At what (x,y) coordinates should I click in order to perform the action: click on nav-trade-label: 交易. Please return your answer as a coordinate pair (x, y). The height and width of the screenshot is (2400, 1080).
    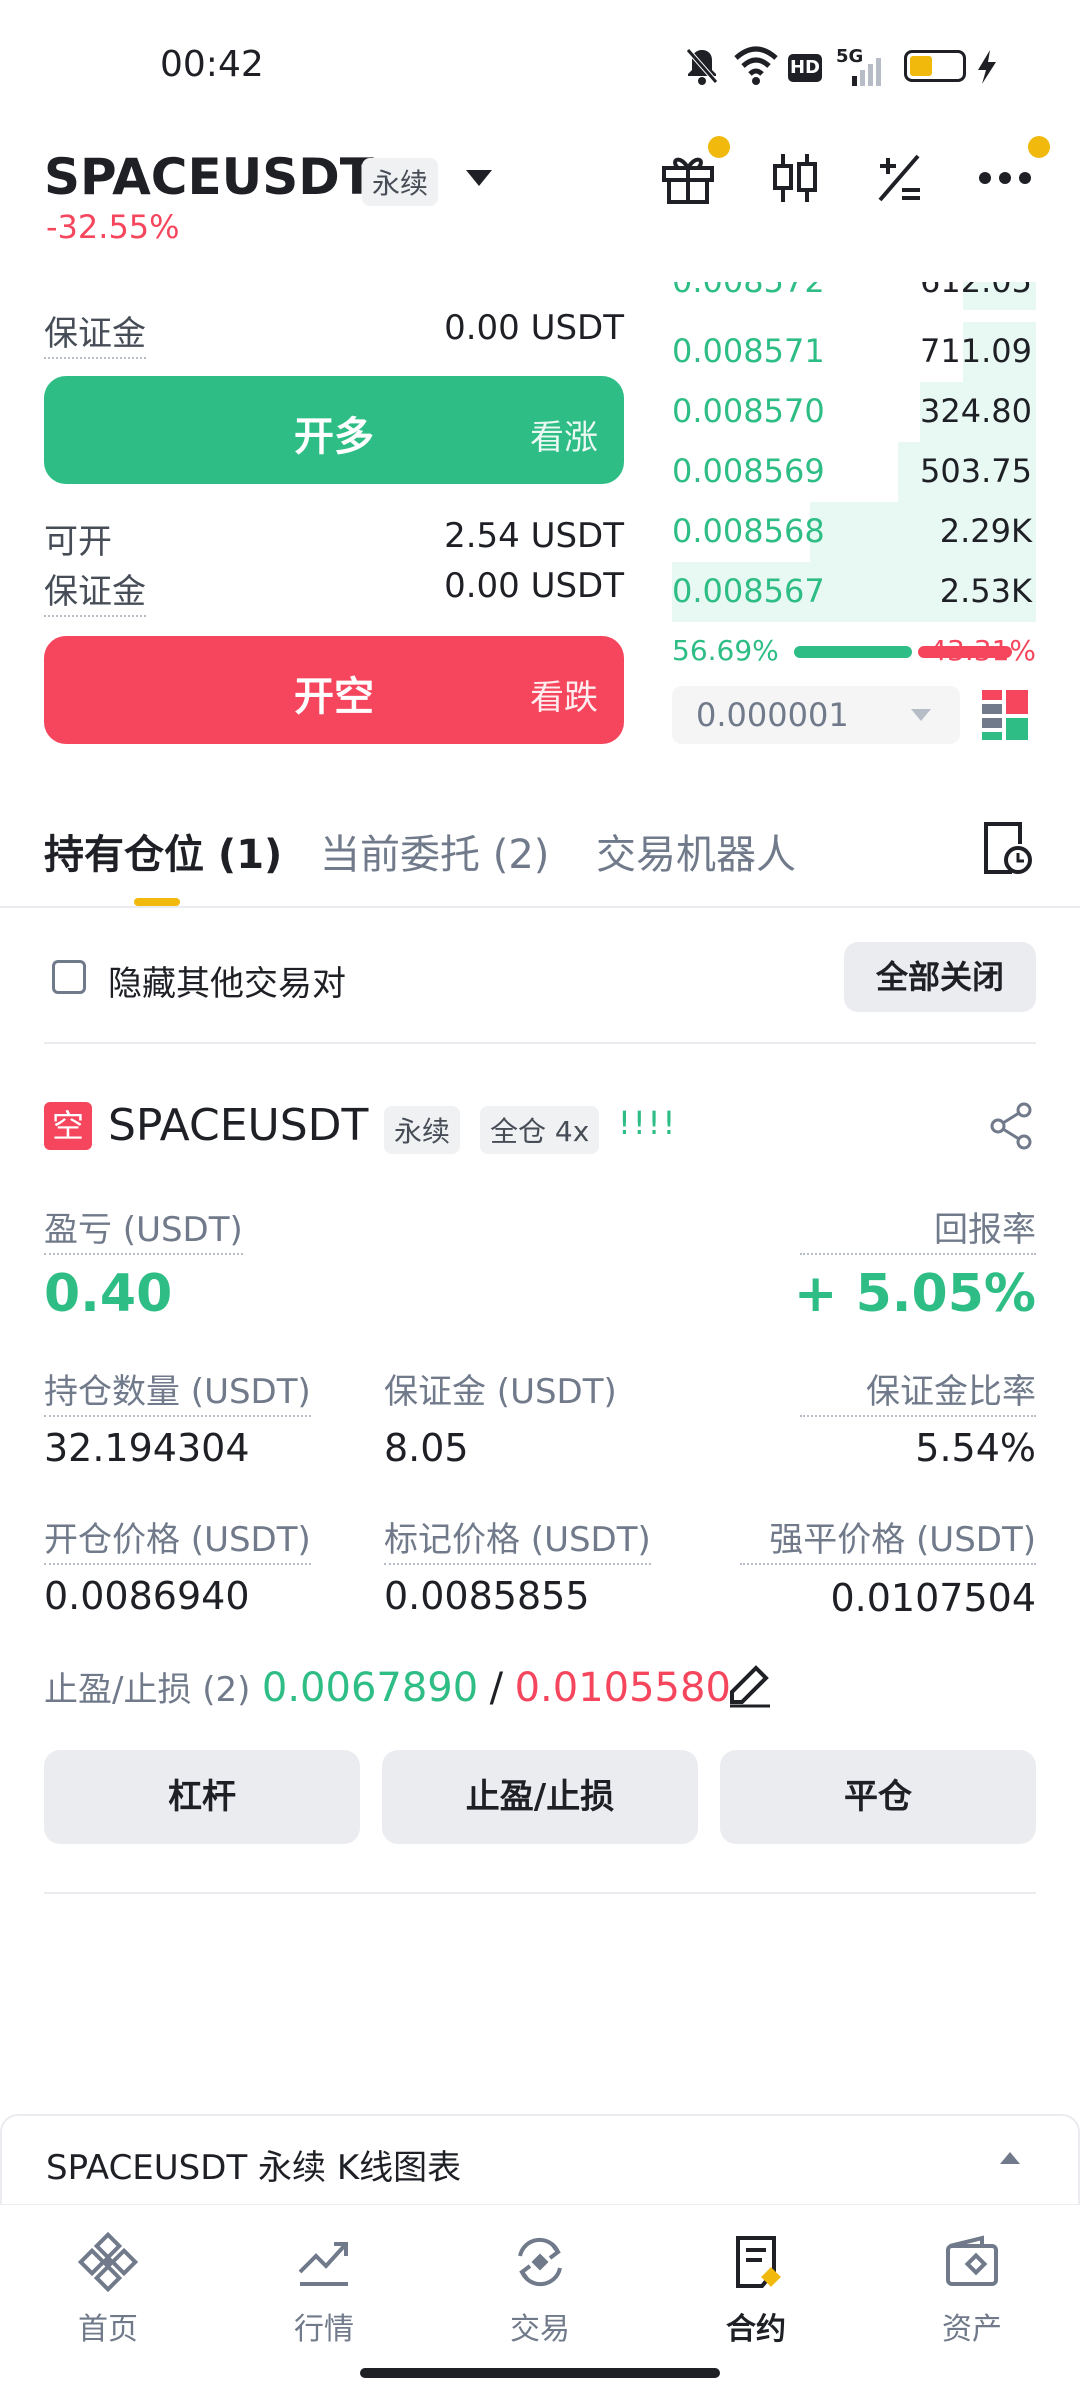
    Looking at the image, I should click on (540, 2329).